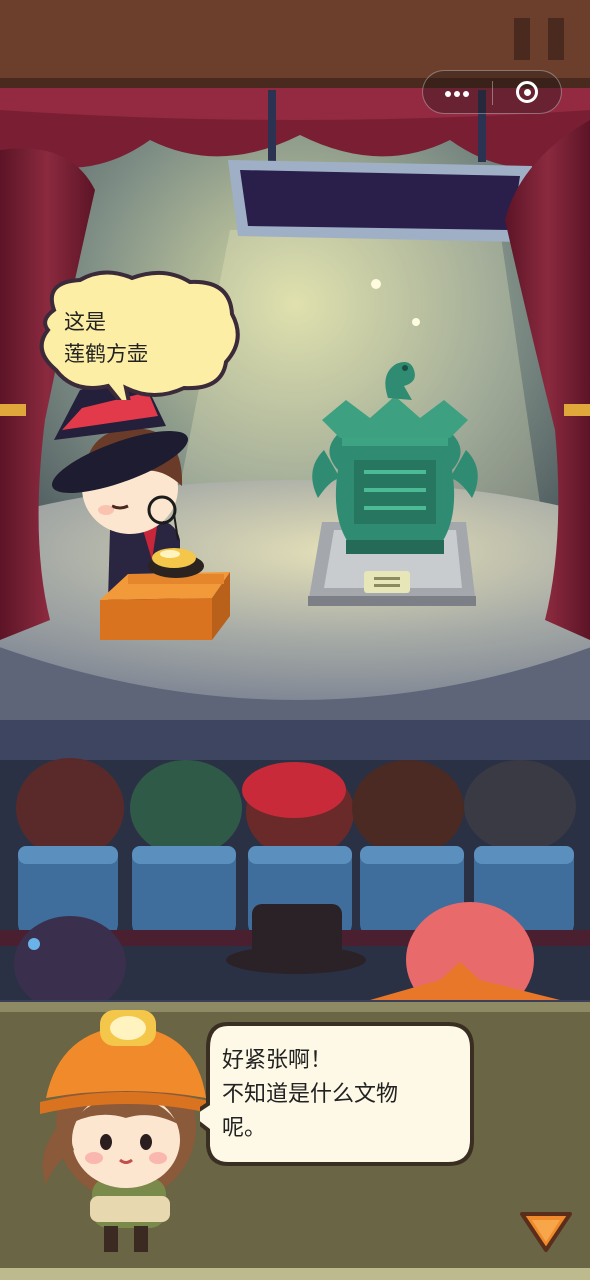 This screenshot has height=1280, width=590. What do you see at coordinates (106, 338) in the screenshot?
I see `host-speech-text: 这是 莲鹤方壶` at bounding box center [106, 338].